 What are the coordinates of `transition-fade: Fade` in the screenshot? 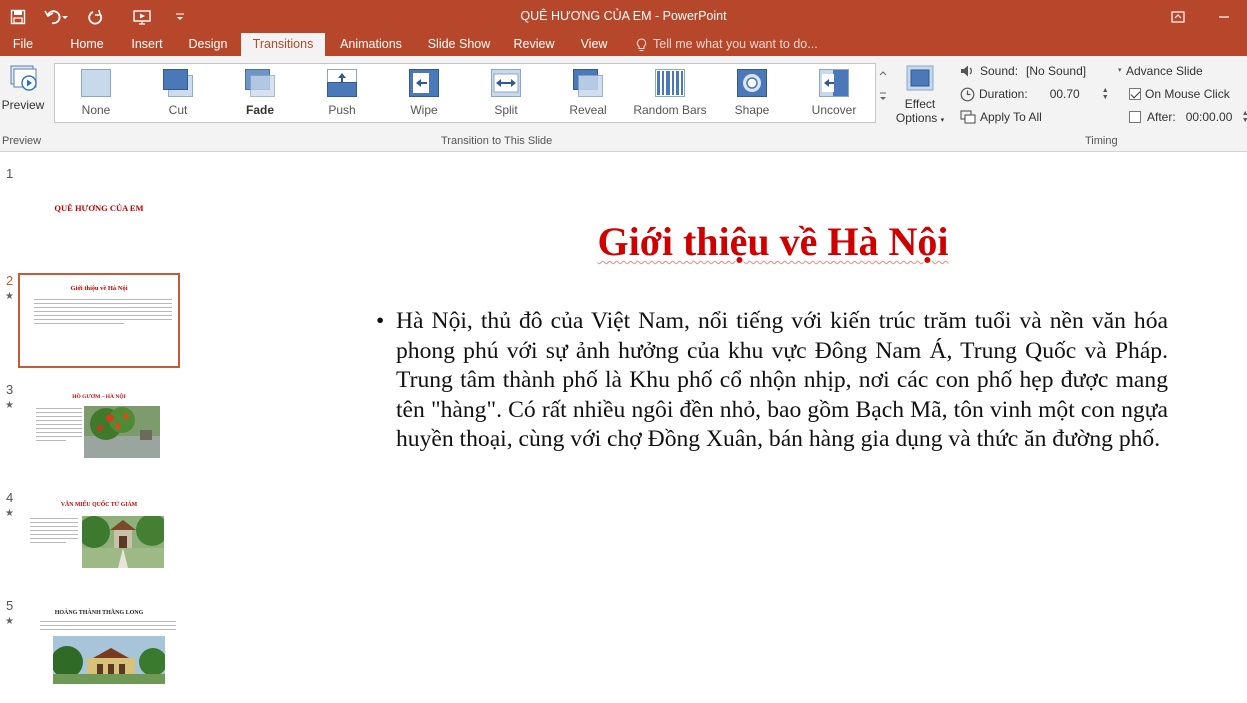 It's located at (260, 93).